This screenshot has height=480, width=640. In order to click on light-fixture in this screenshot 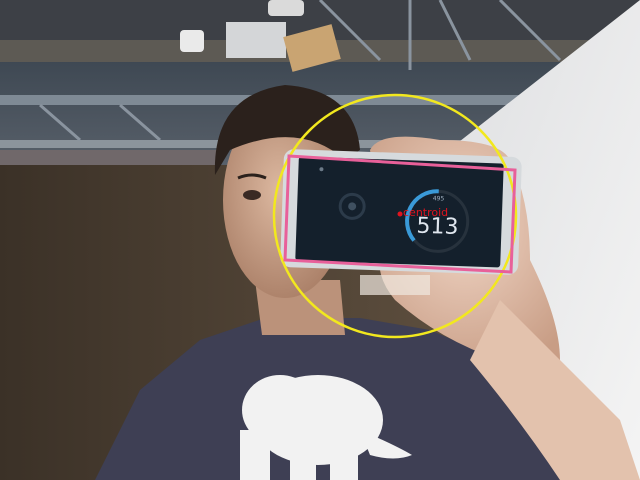, I will do `click(286, 8)`.